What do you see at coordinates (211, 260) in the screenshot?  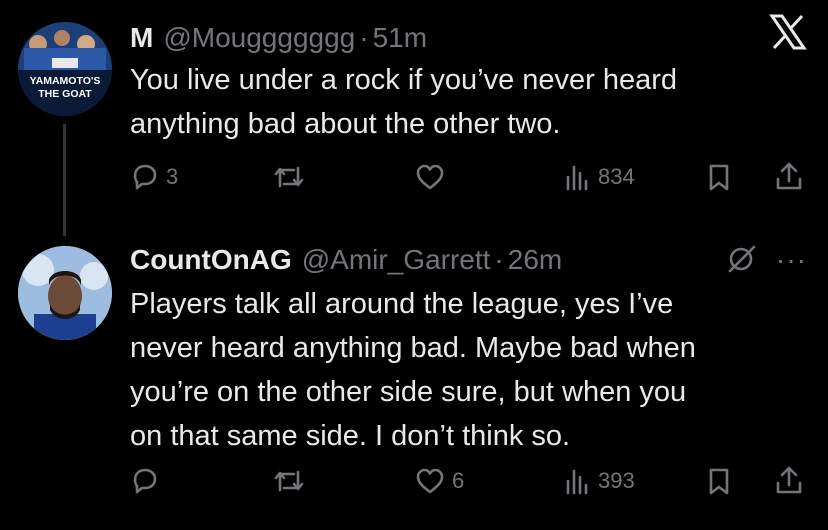 I see `display-name: CountOnAG` at bounding box center [211, 260].